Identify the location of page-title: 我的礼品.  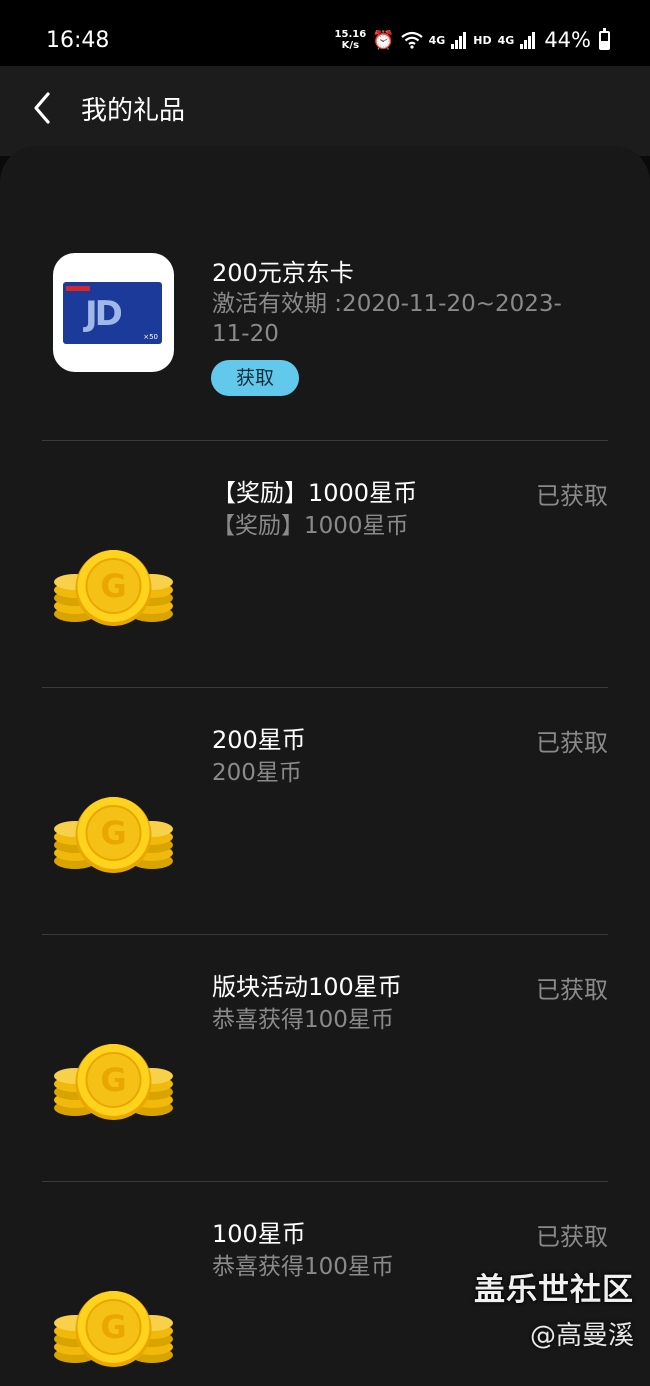
(133, 111).